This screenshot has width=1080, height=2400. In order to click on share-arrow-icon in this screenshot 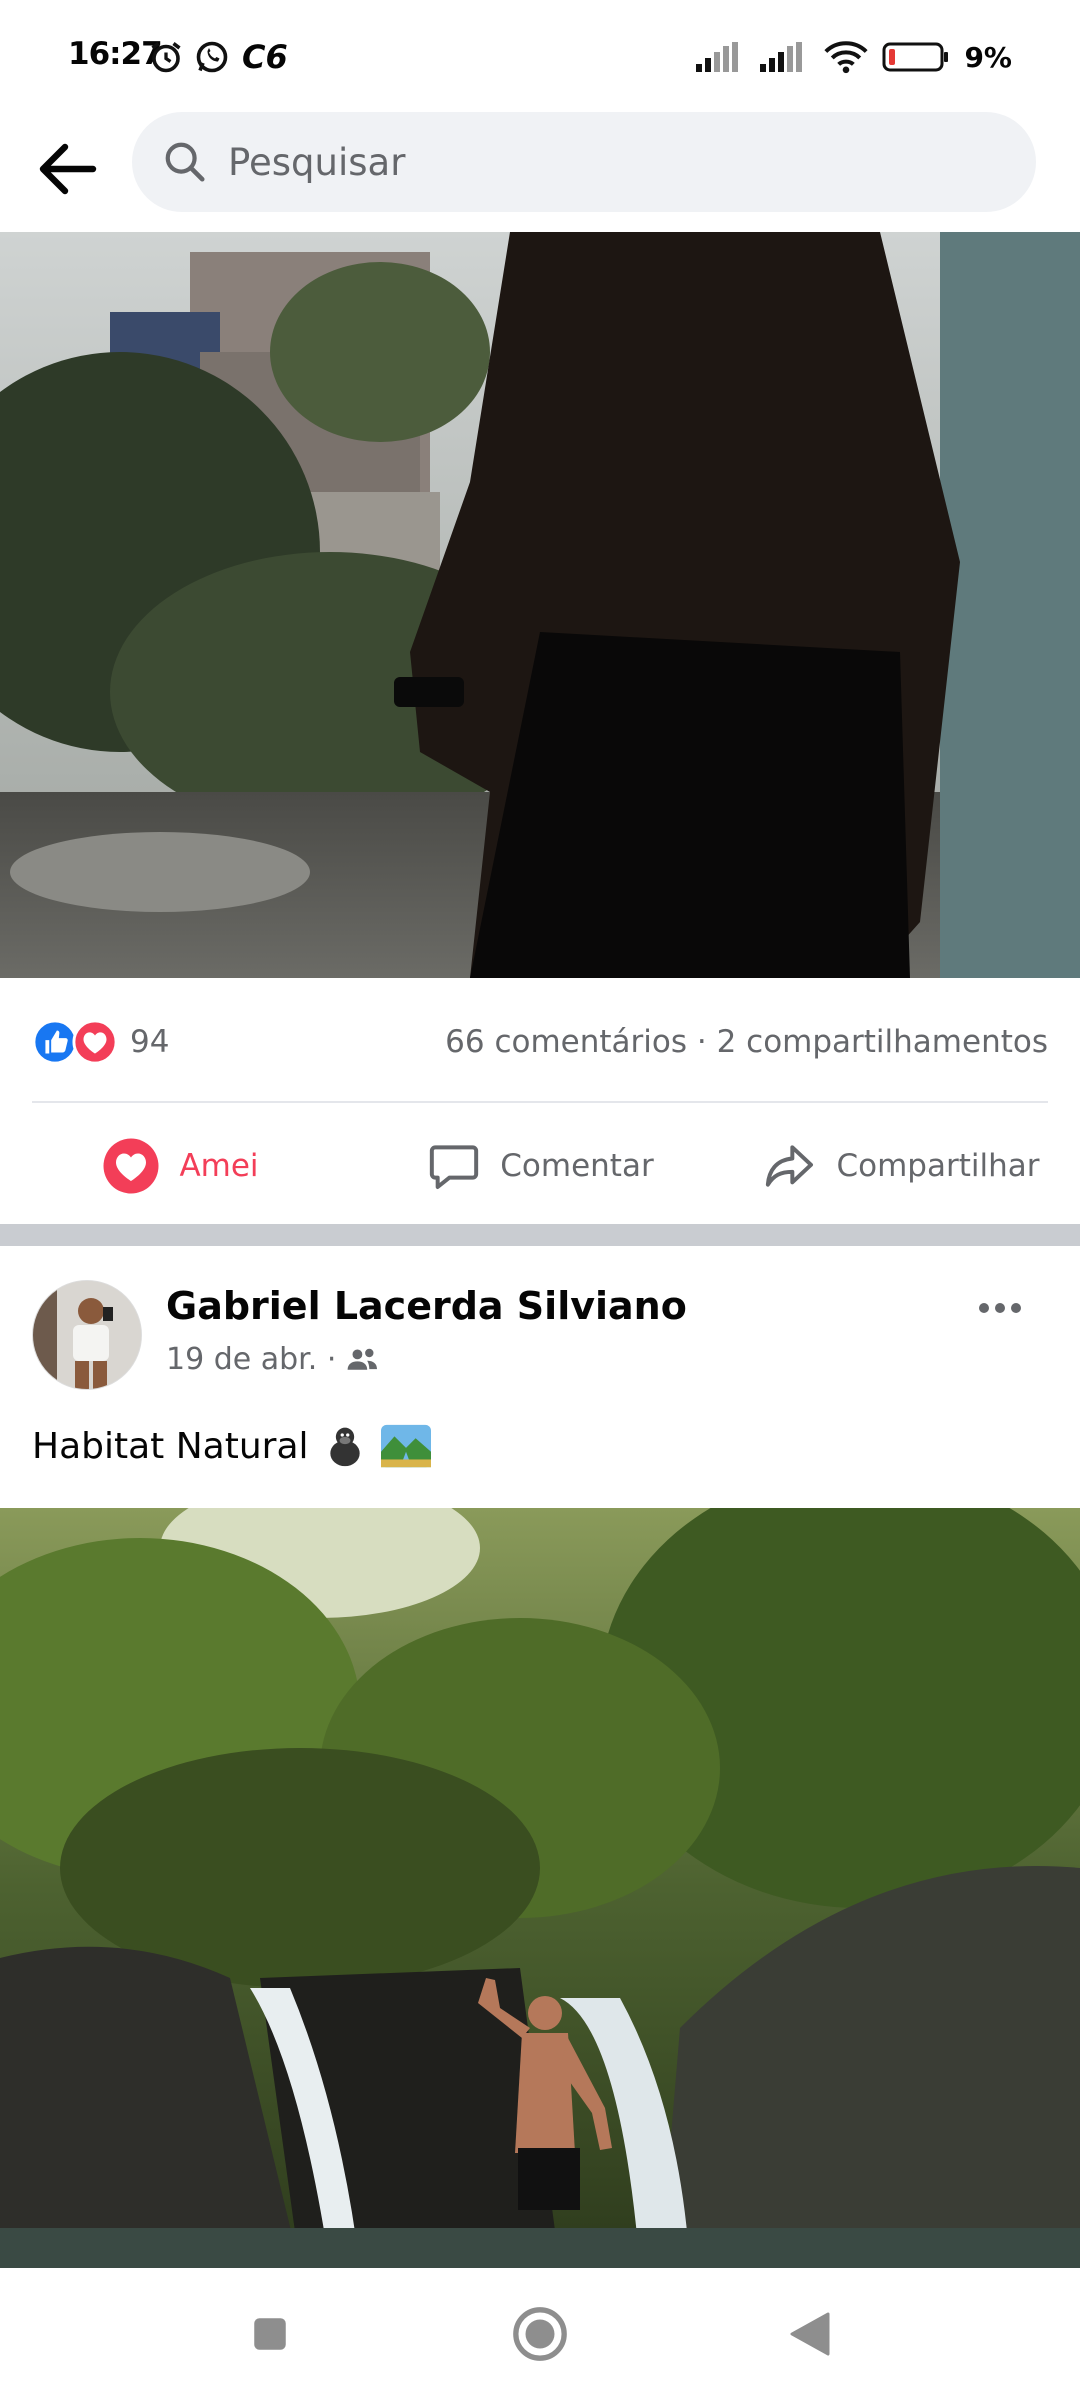, I will do `click(789, 1166)`.